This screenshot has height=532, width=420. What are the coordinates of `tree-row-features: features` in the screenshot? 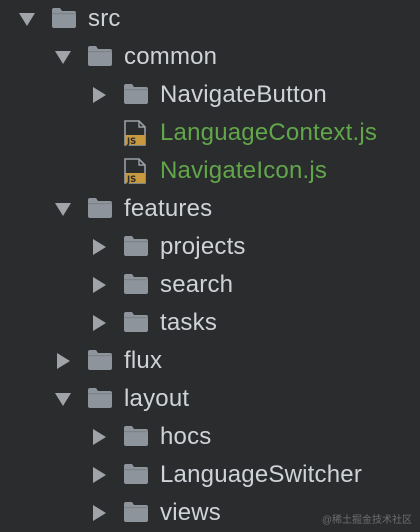 It's located at (210, 209).